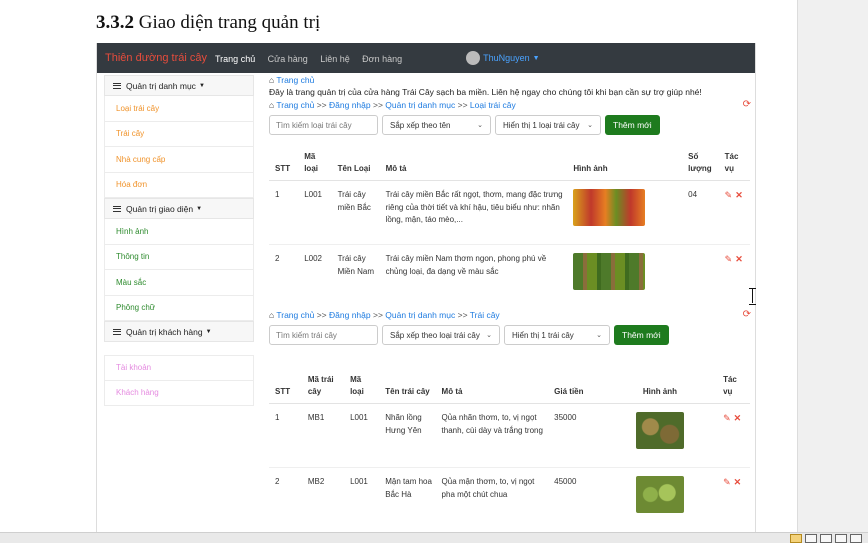 The width and height of the screenshot is (868, 543). Describe the element at coordinates (179, 185) in the screenshot. I see `sidebar-item-invoices: Hóa đơn` at that location.